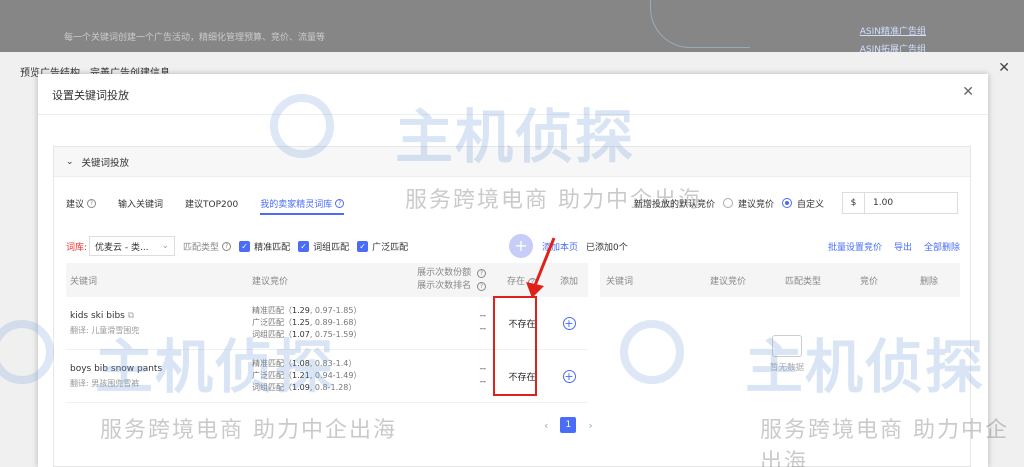 The height and width of the screenshot is (467, 1024). Describe the element at coordinates (854, 203) in the screenshot. I see `currency-symbol: $` at that location.